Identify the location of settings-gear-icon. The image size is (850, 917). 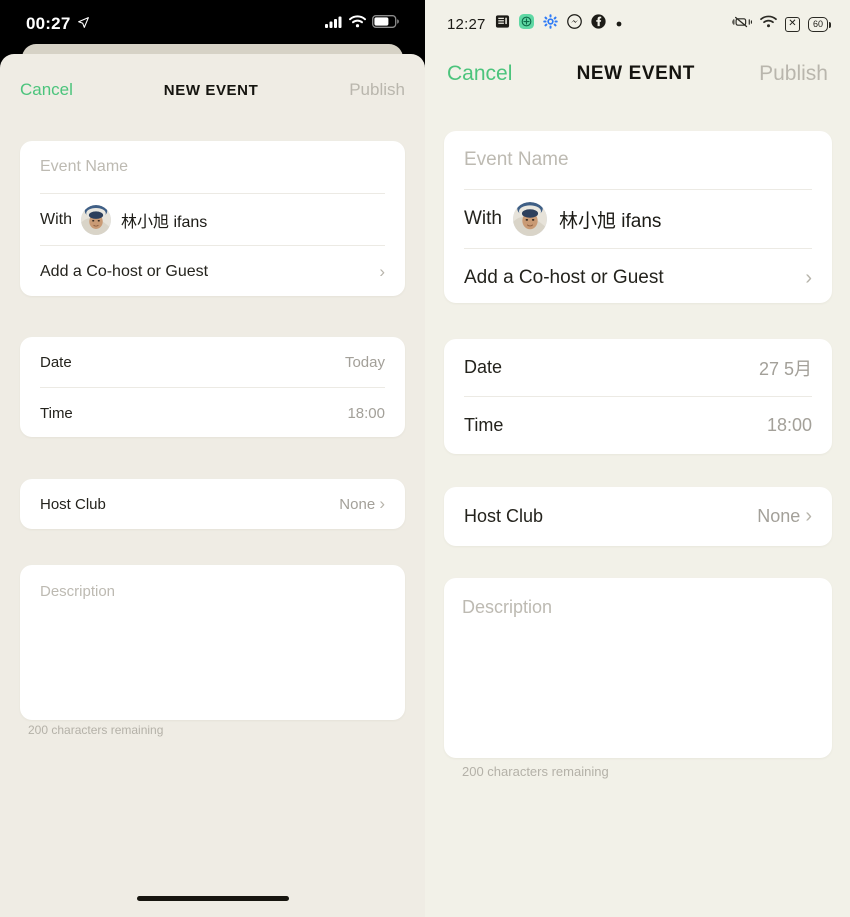
(550, 24).